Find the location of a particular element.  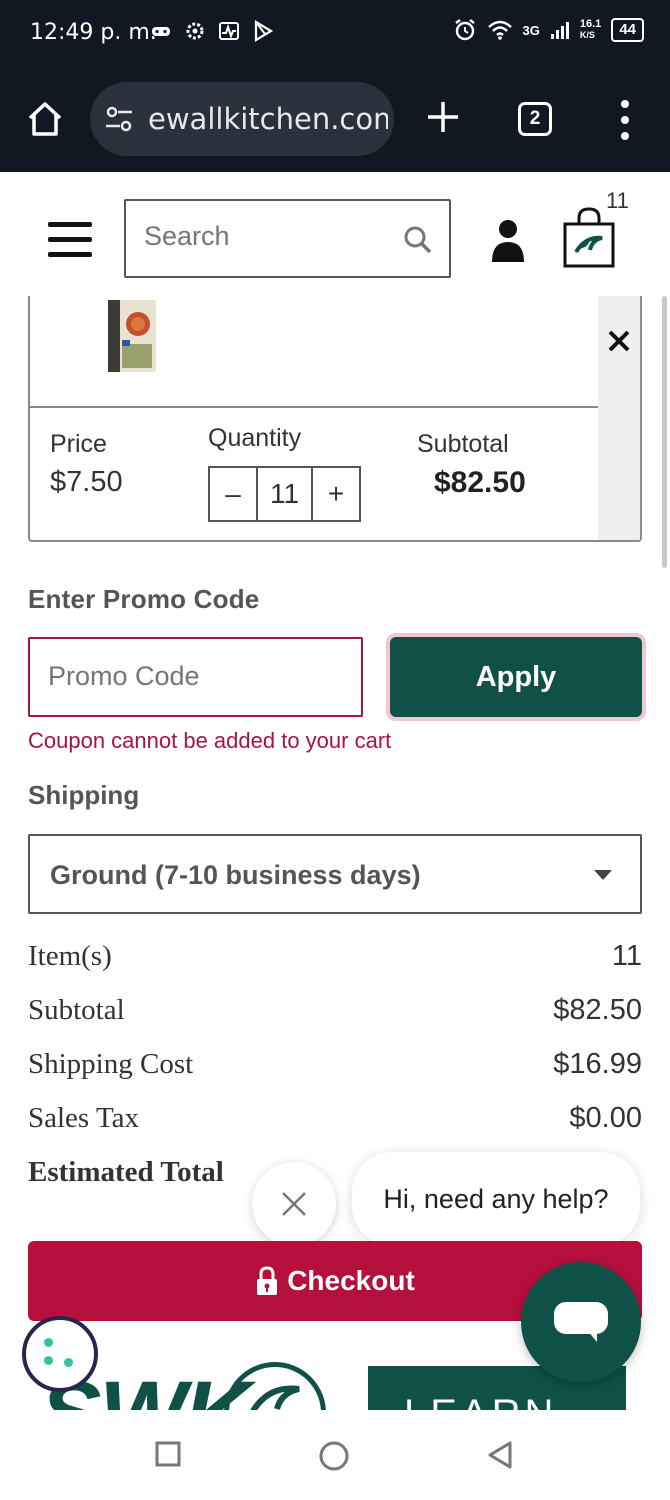

apply-promo-button: Apply is located at coordinates (516, 677).